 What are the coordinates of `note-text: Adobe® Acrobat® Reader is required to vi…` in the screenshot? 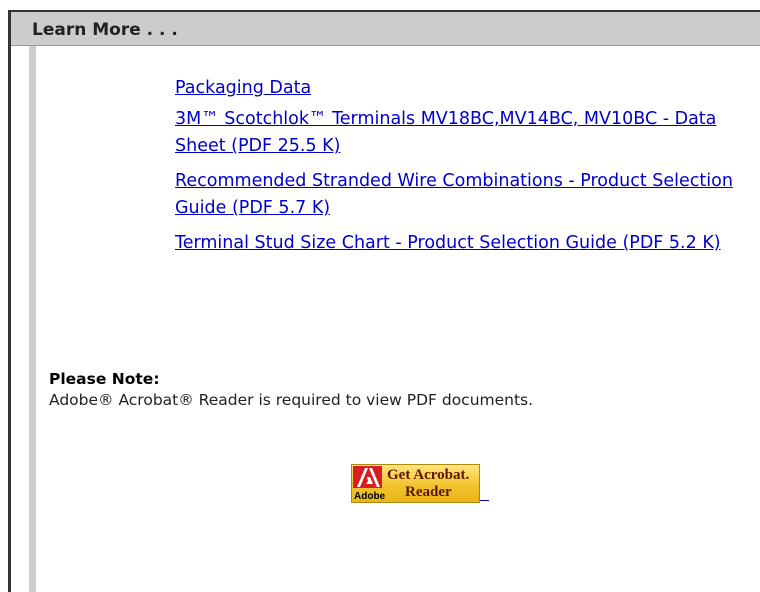 It's located at (291, 400).